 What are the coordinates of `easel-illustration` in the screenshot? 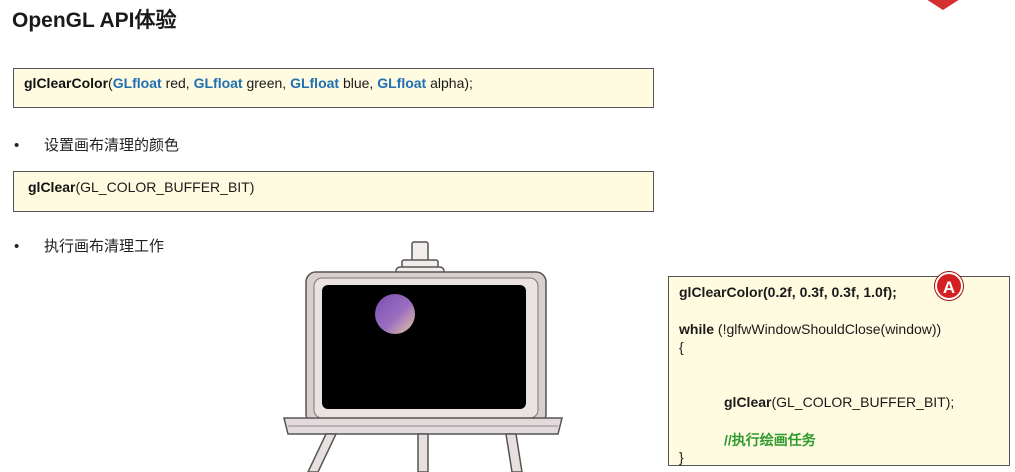 It's located at (423, 356).